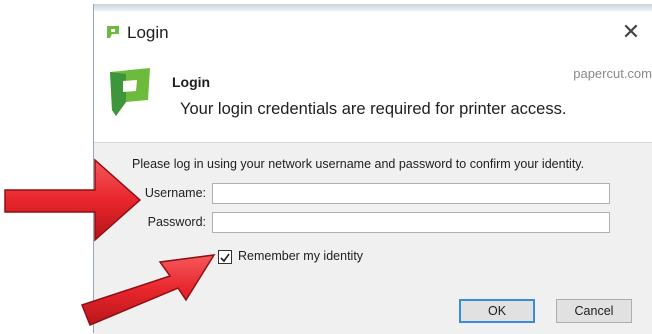  Describe the element at coordinates (191, 82) in the screenshot. I see `header-title: Login` at that location.